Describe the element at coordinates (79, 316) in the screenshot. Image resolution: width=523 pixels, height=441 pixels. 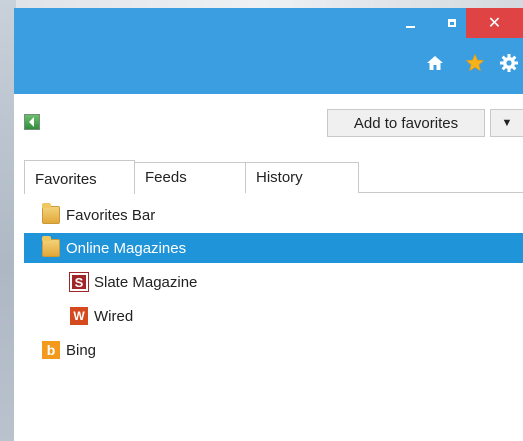
I see `wired-icon: W` at that location.